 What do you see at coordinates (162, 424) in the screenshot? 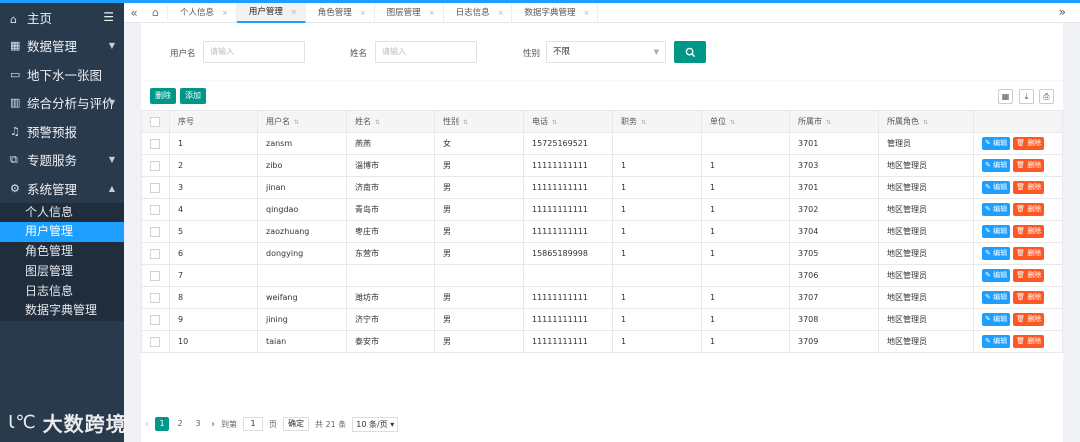
I see `pager-page-1: 1` at bounding box center [162, 424].